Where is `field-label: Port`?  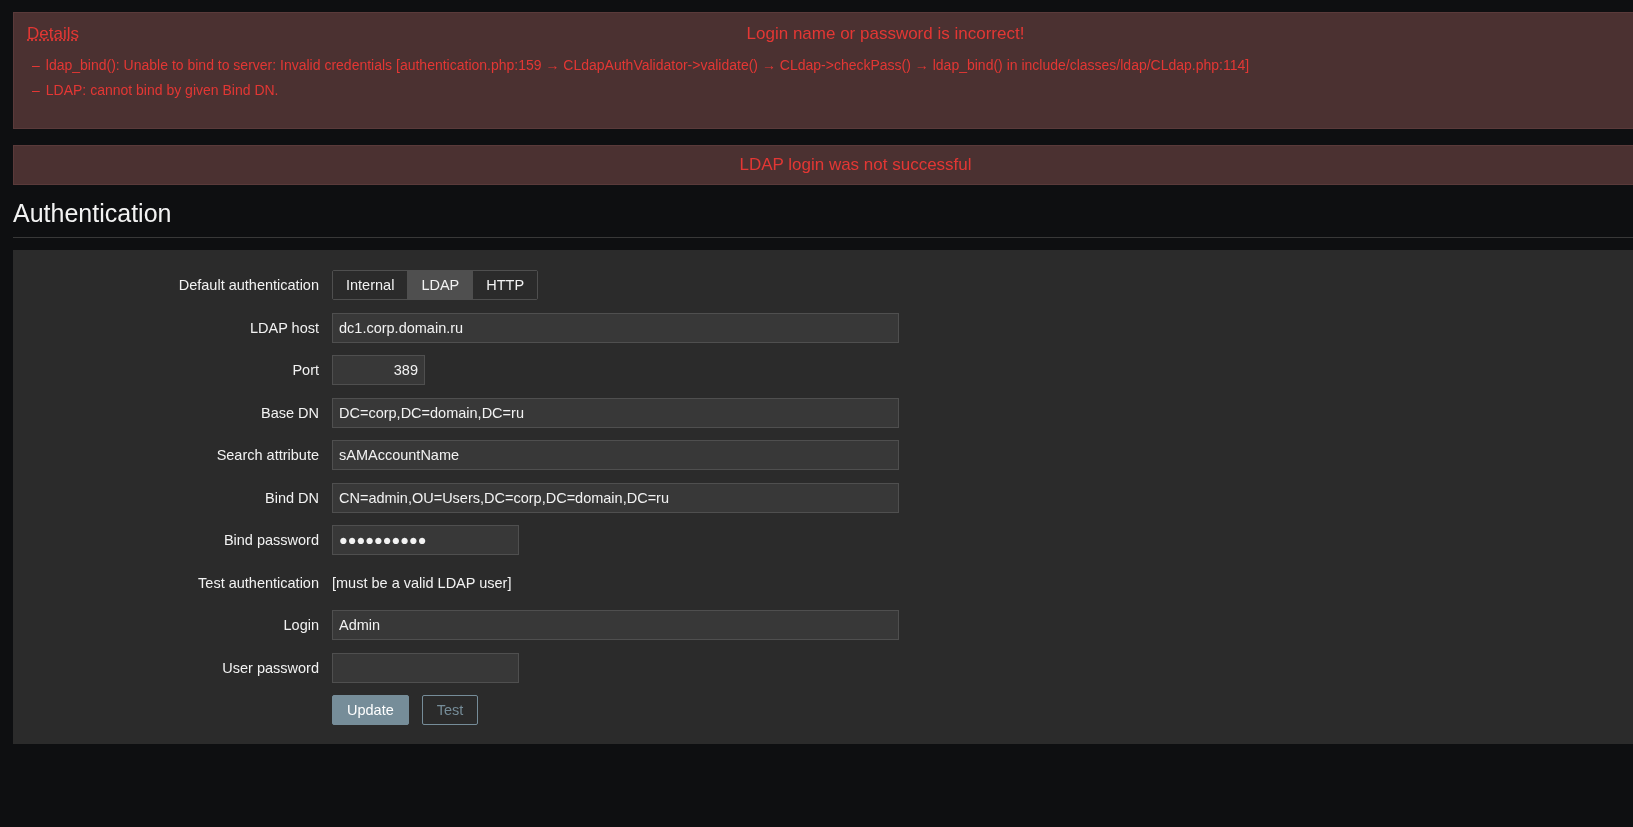 field-label: Port is located at coordinates (305, 370).